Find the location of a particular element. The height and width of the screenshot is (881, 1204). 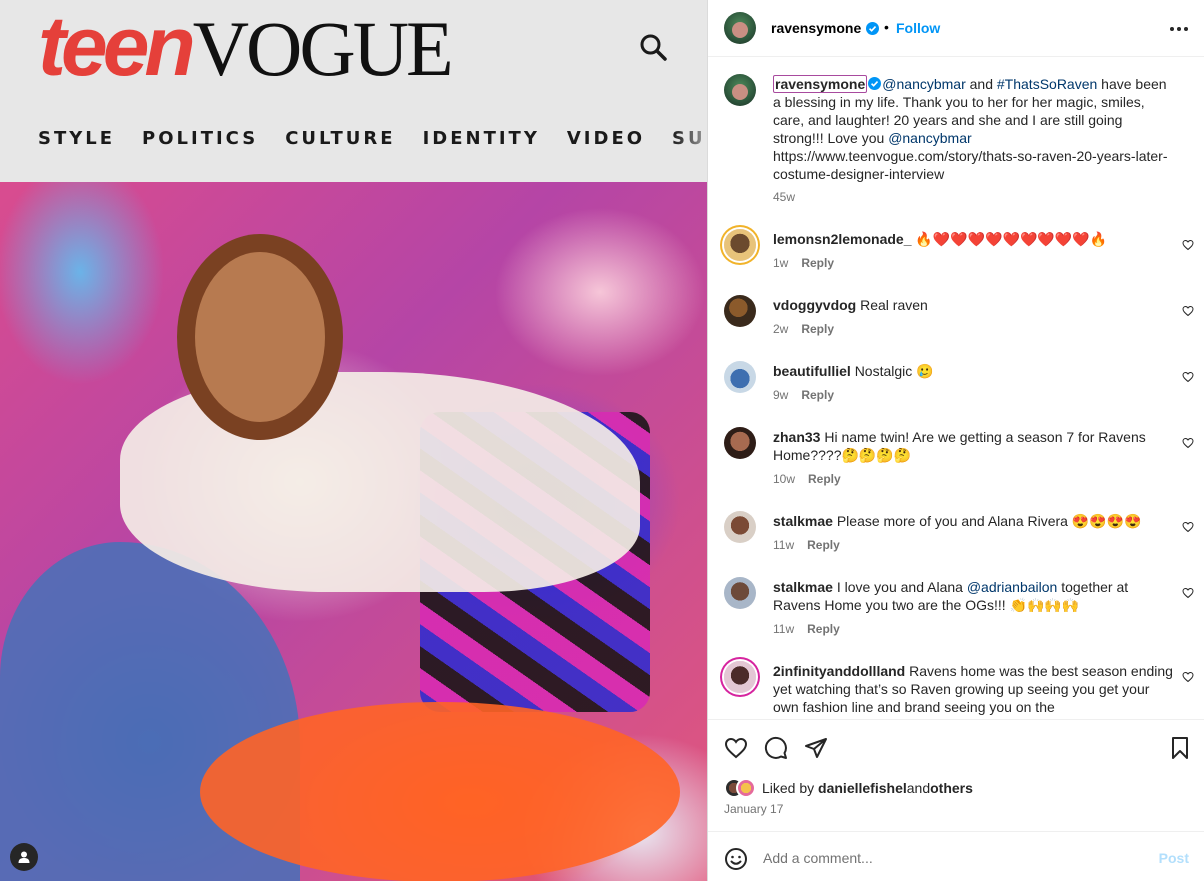

likes-prefix: Liked by is located at coordinates (788, 788).